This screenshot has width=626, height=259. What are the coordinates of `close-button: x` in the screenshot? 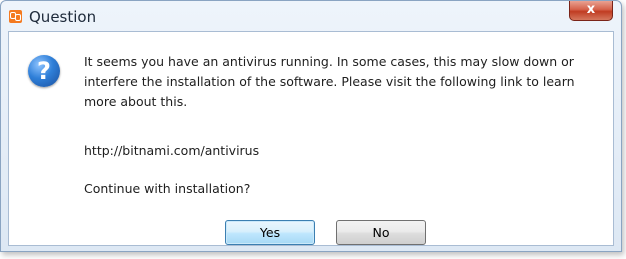 It's located at (591, 11).